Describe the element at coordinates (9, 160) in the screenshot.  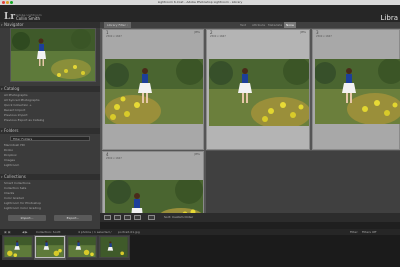
I see `folder-item-label: Images` at that location.